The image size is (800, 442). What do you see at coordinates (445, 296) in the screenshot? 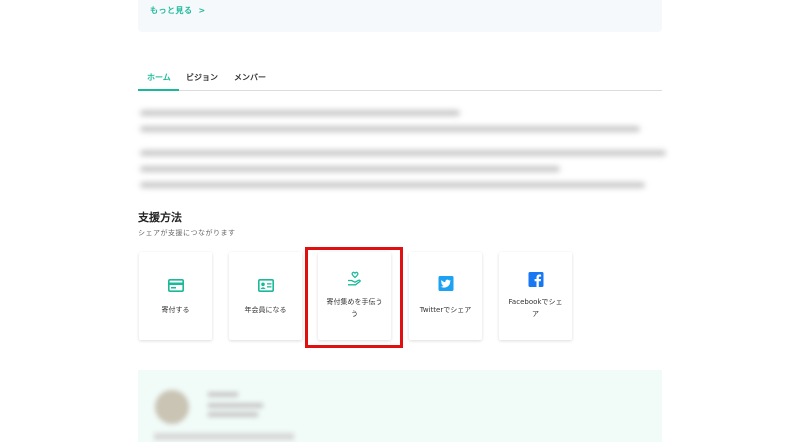
I see `twitter-share-card: Twitterでシェア` at bounding box center [445, 296].